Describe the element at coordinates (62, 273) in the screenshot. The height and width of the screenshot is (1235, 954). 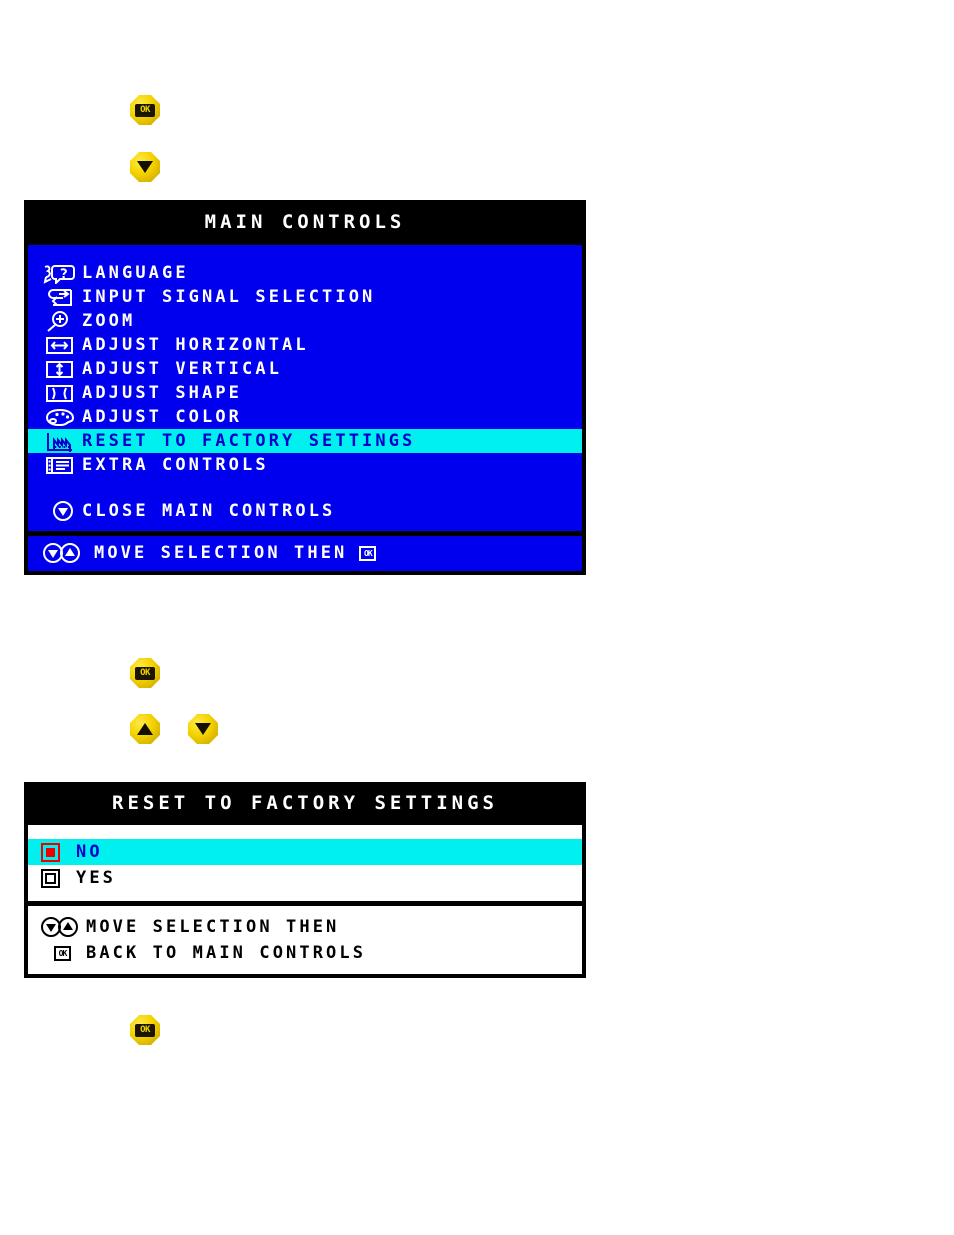
I see `language-icon` at that location.